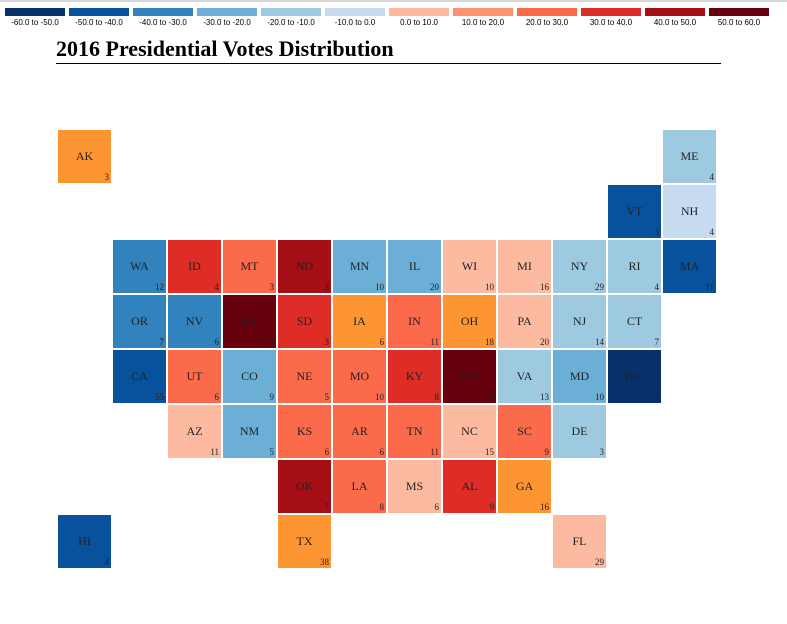 The image size is (787, 624). I want to click on state-tile-ct: CT 7, so click(634, 321).